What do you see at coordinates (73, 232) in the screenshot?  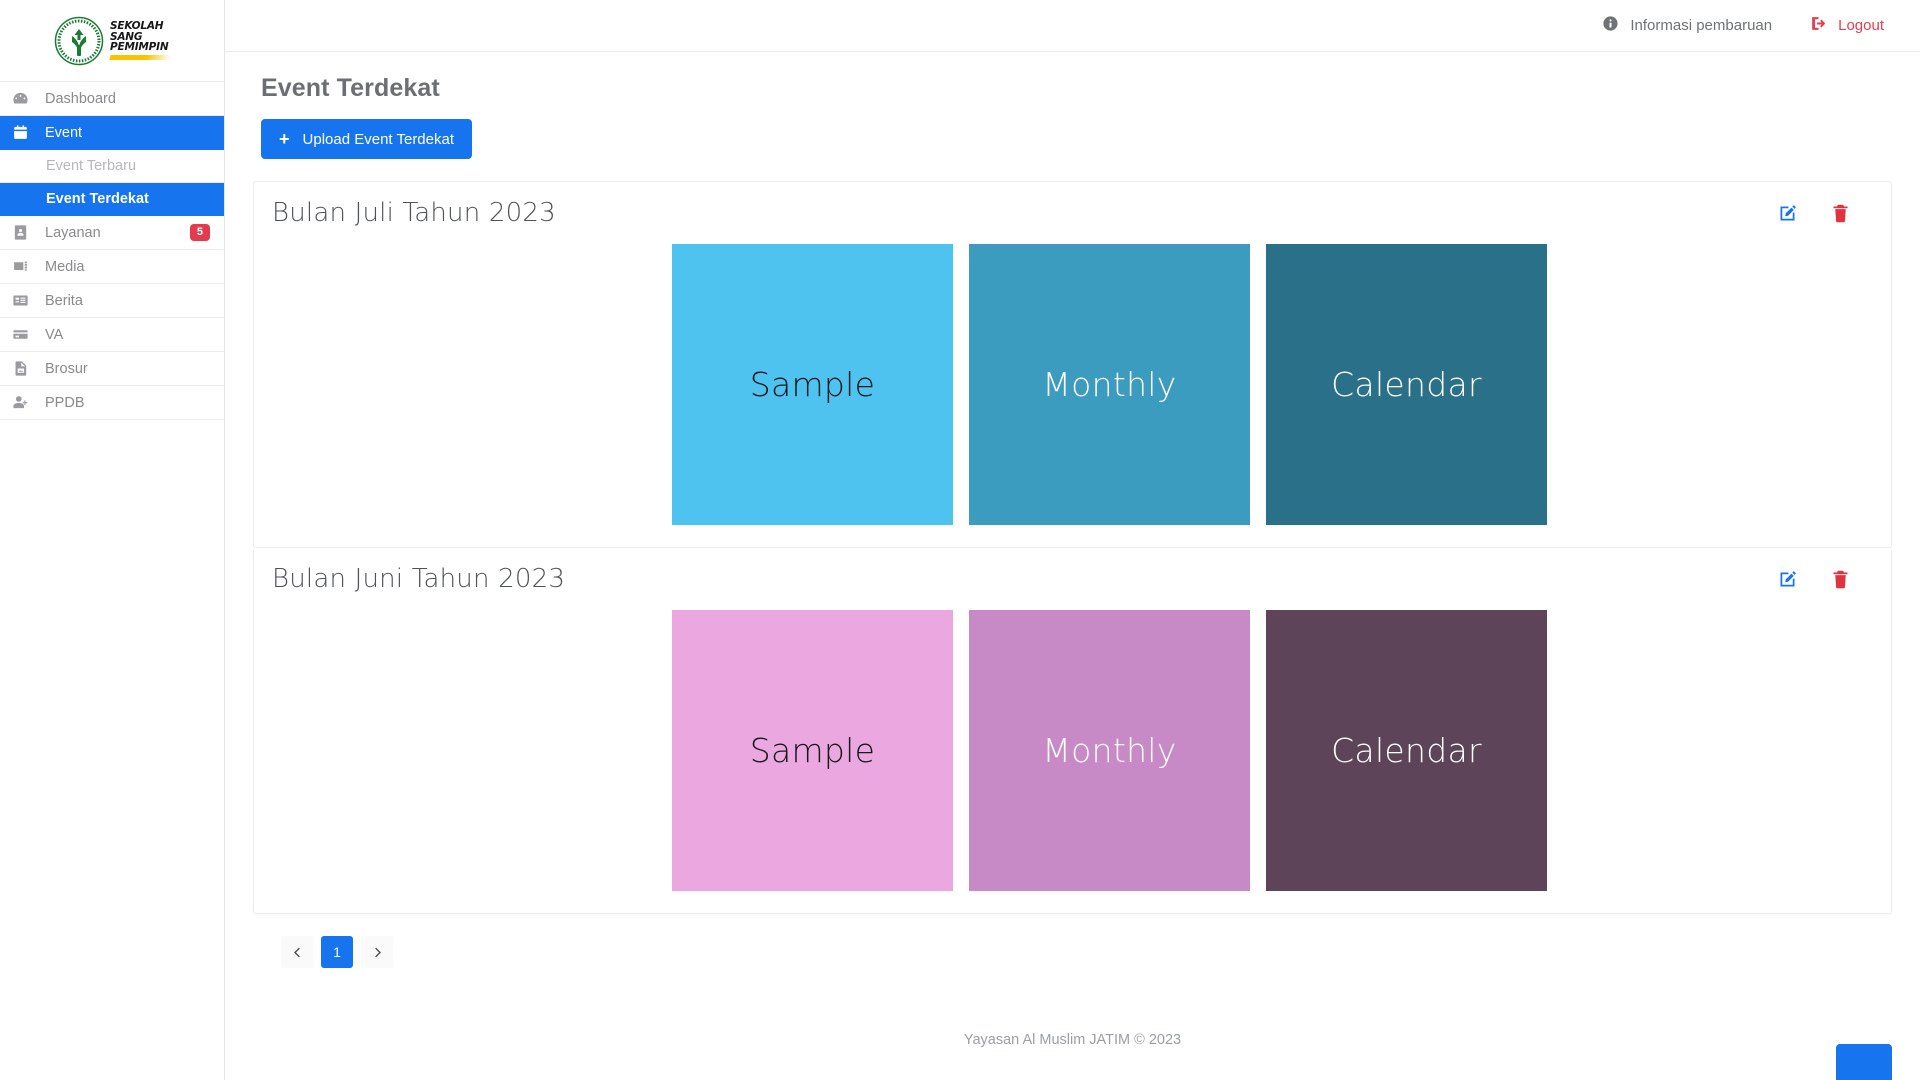 I see `sidebar-item-label: Layanan` at bounding box center [73, 232].